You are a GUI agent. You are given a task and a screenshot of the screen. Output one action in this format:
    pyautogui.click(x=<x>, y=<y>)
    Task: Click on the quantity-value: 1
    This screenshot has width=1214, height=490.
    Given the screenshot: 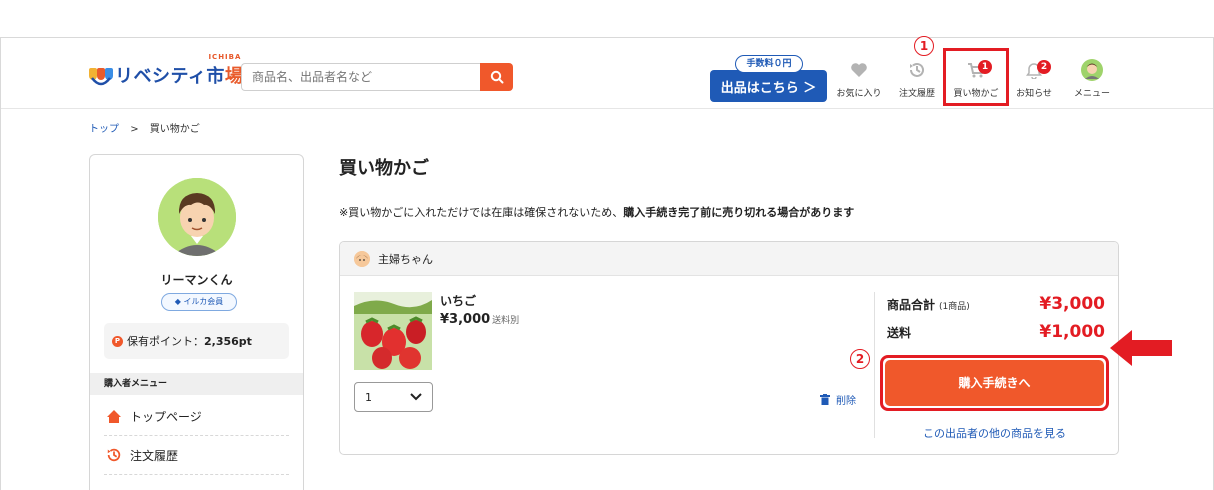 What is the action you would take?
    pyautogui.click(x=368, y=397)
    